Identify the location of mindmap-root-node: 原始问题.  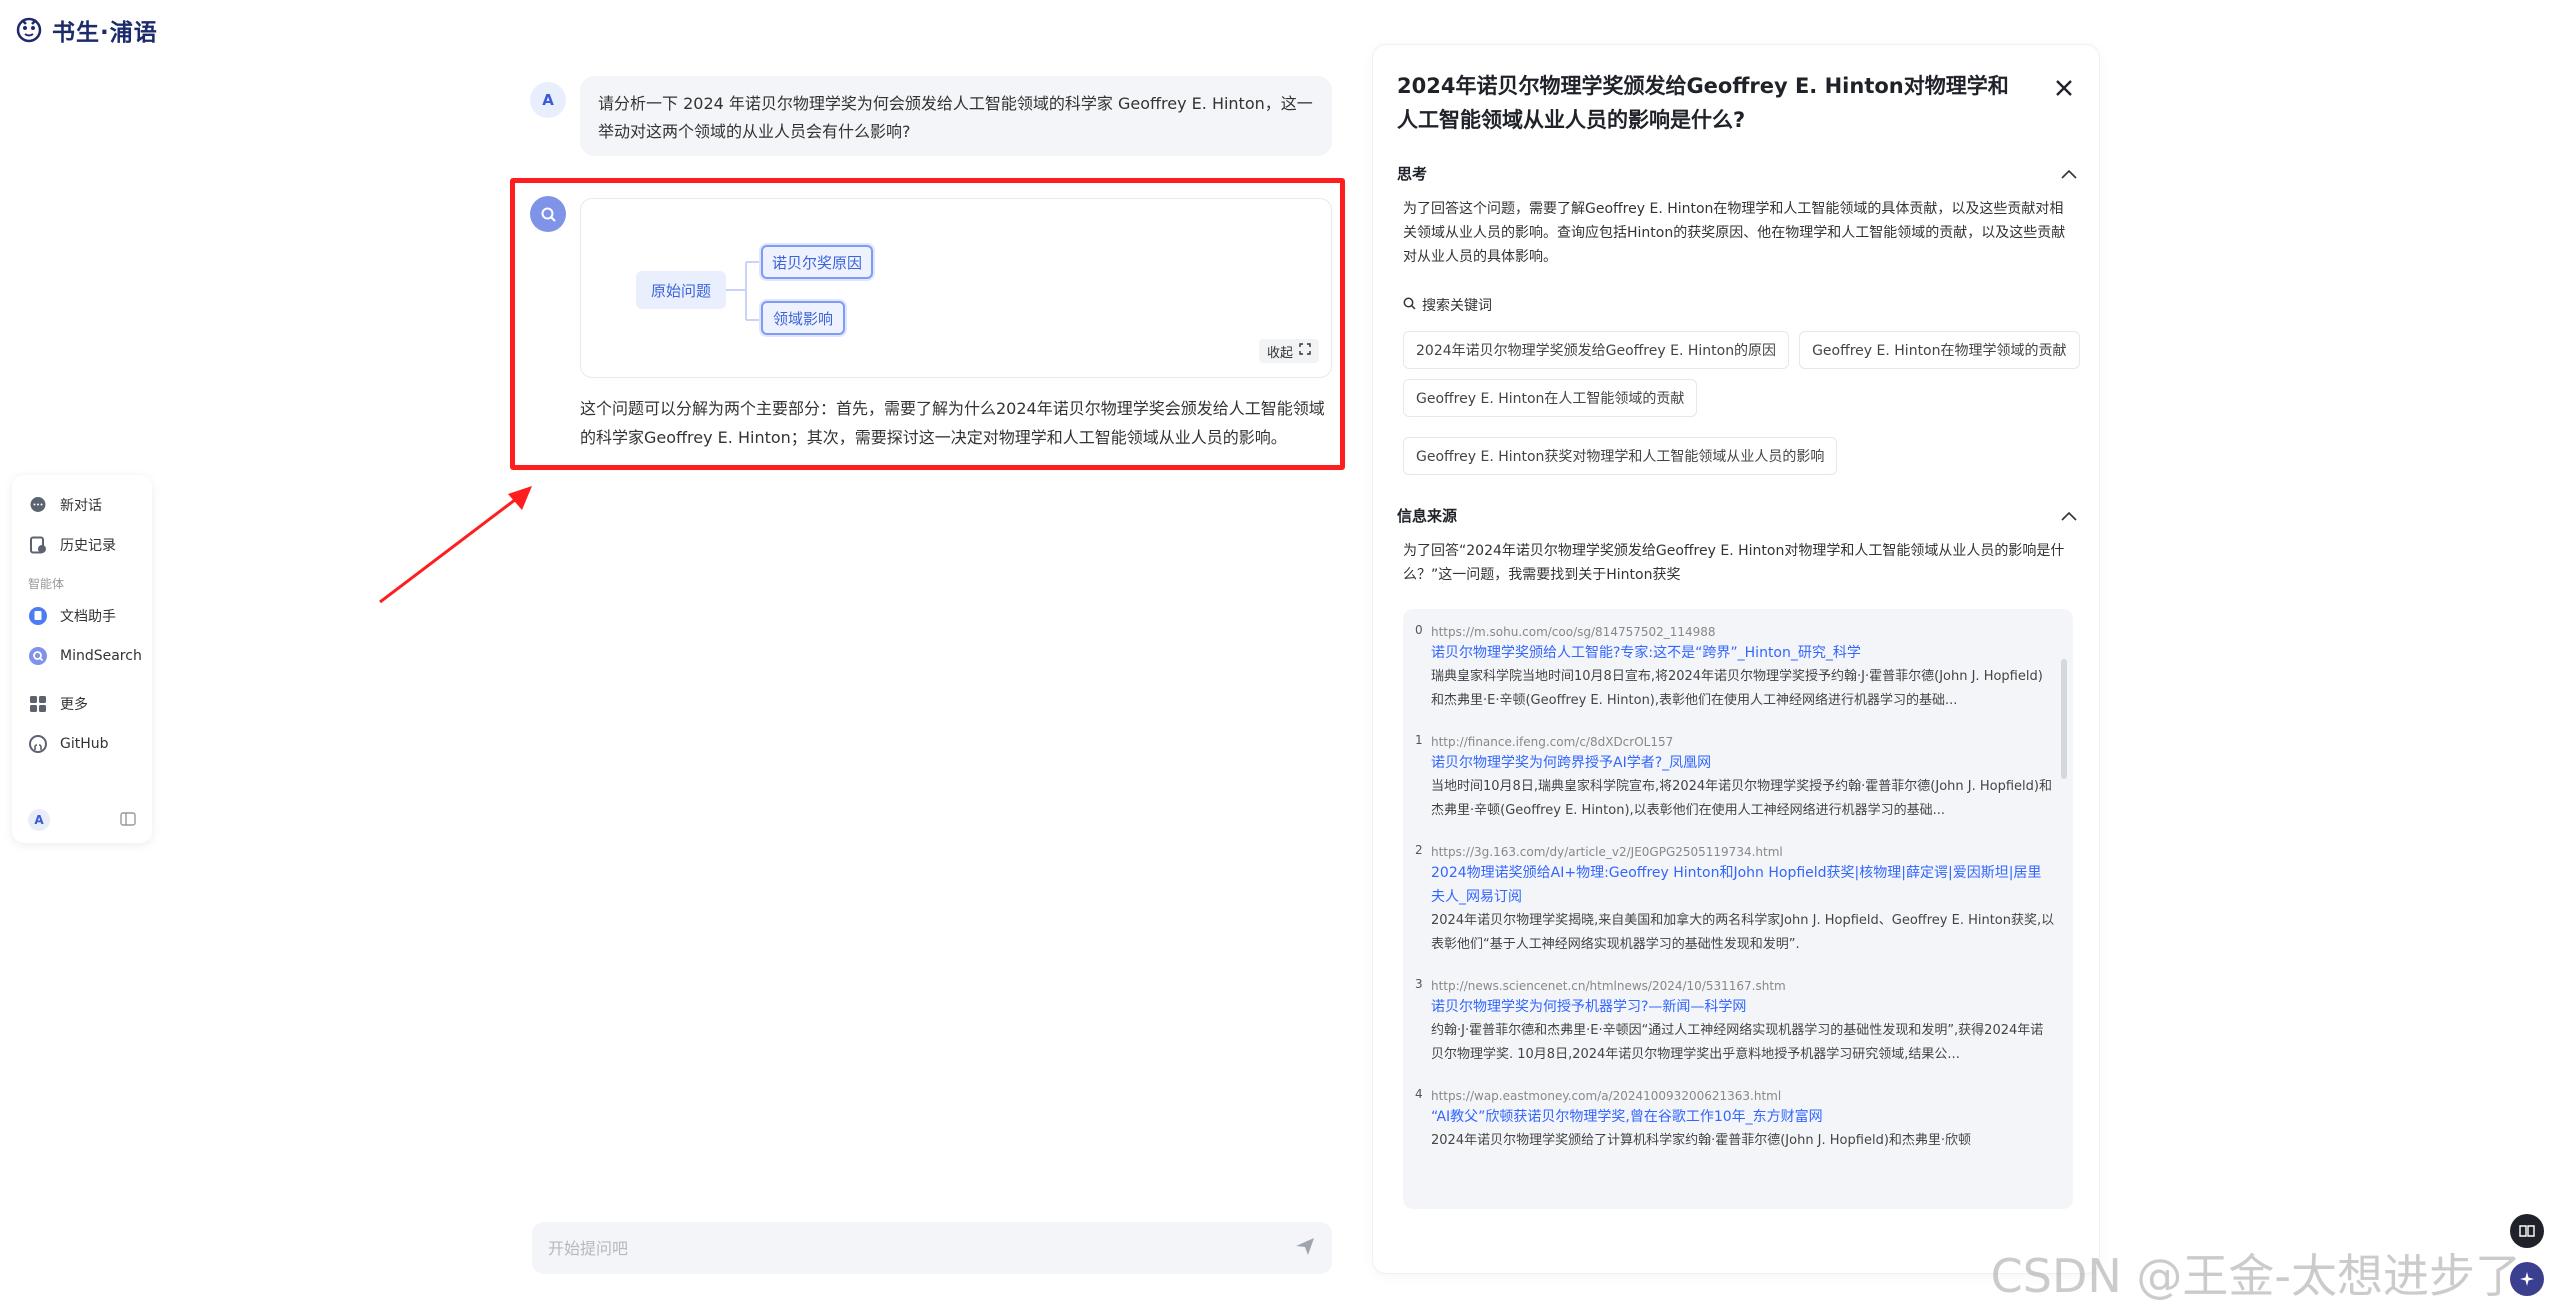
(681, 290).